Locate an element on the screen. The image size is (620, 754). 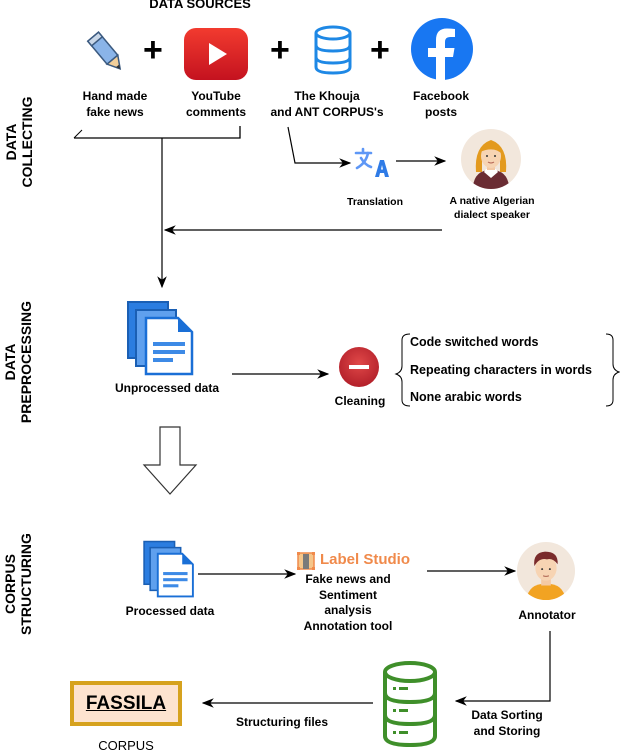
stage-corpus-structuring: CORPUS STRUCTURING is located at coordinates (18, 584).